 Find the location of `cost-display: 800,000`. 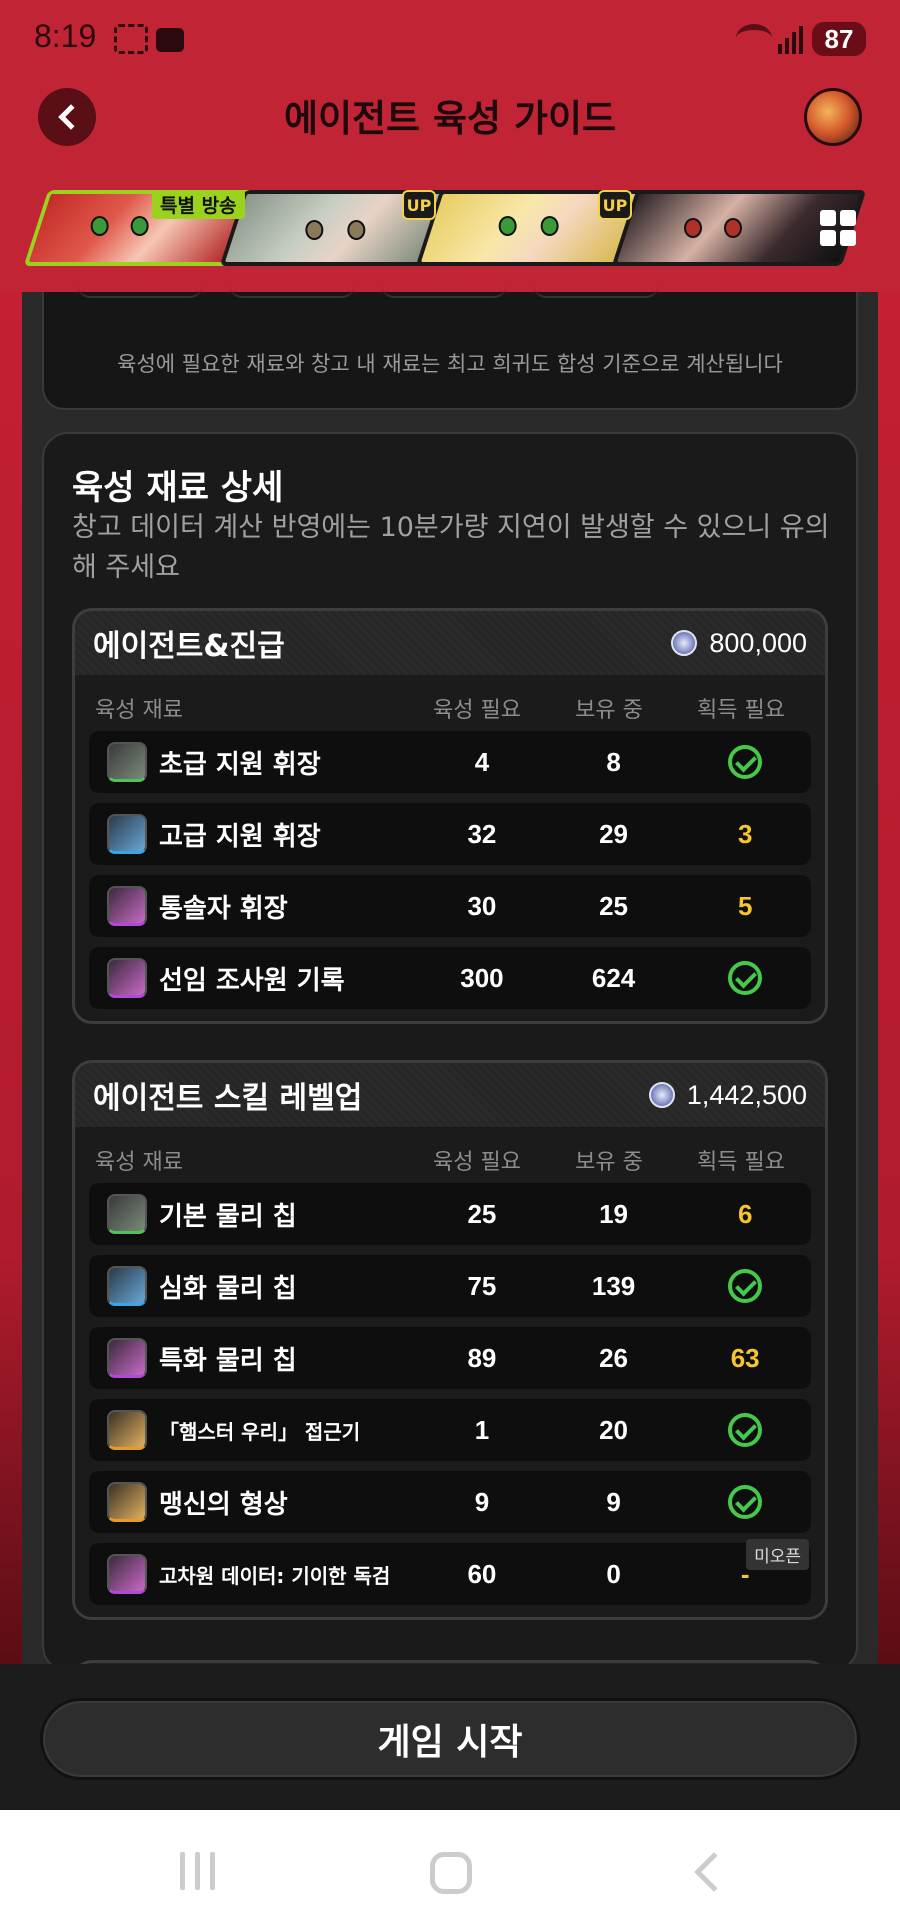

cost-display: 800,000 is located at coordinates (739, 643).